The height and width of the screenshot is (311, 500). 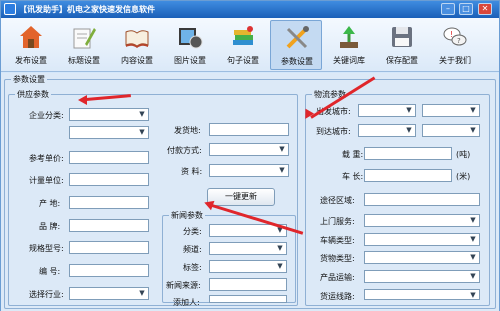 What do you see at coordinates (109, 247) in the screenshot?
I see `model-input` at bounding box center [109, 247].